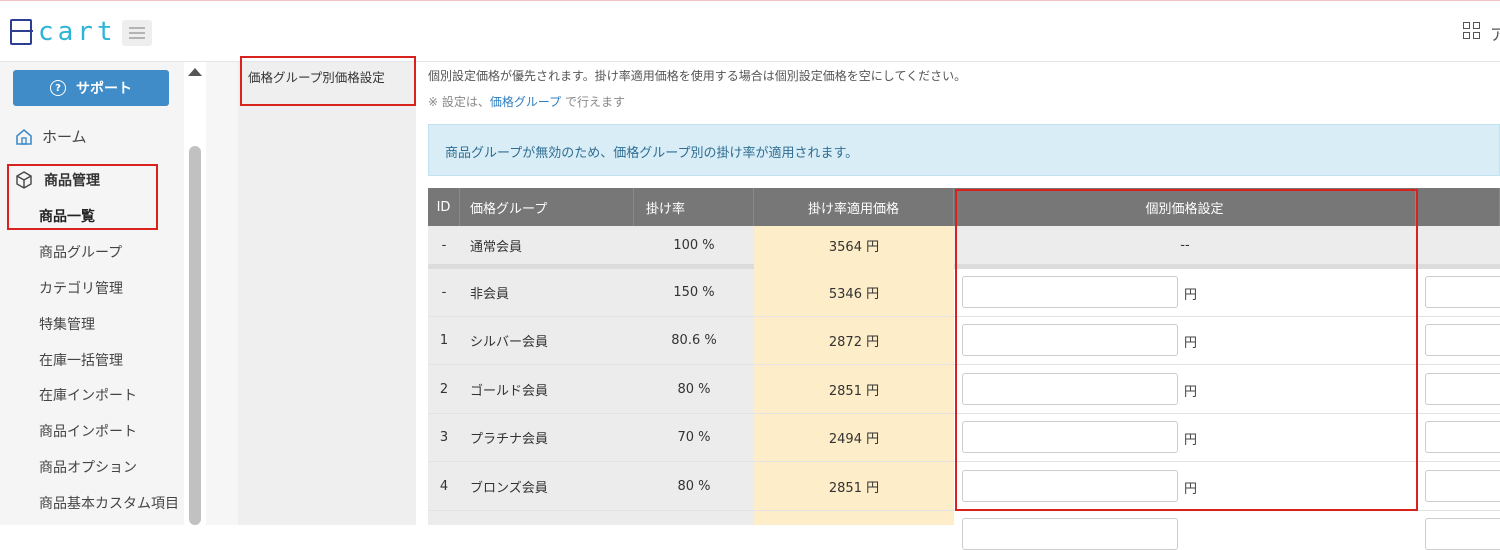  I want to click on highlight-product-menu, so click(82, 197).